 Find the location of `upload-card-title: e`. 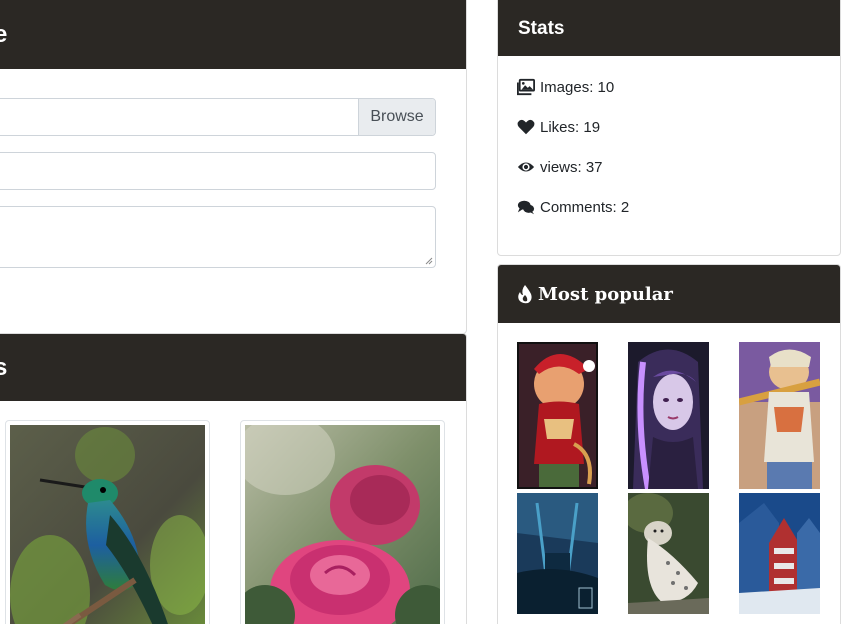

upload-card-title: e is located at coordinates (3, 35).